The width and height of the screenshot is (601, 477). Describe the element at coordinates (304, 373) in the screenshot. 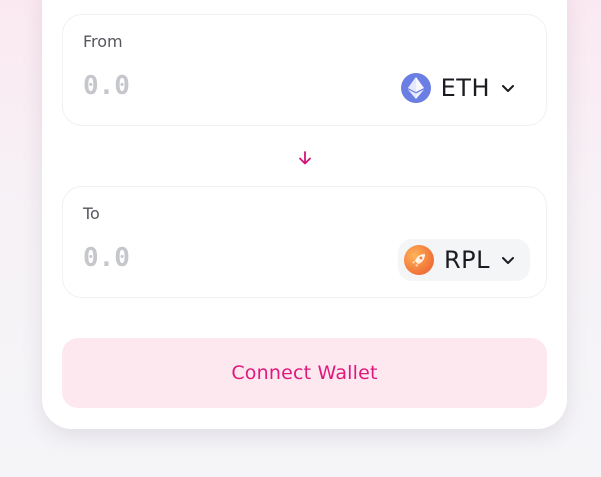

I see `connect-wallet-button: Connect Wallet` at that location.